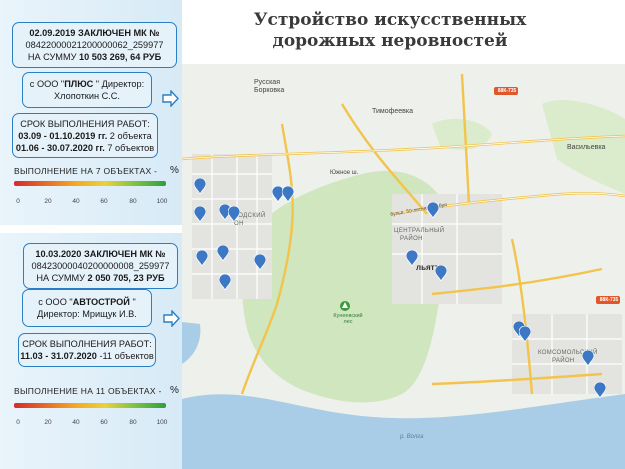 The image size is (625, 469). Describe the element at coordinates (87, 84) in the screenshot. I see `contractor-name-line: с ООО "ПЛЮС " Директор:` at that location.